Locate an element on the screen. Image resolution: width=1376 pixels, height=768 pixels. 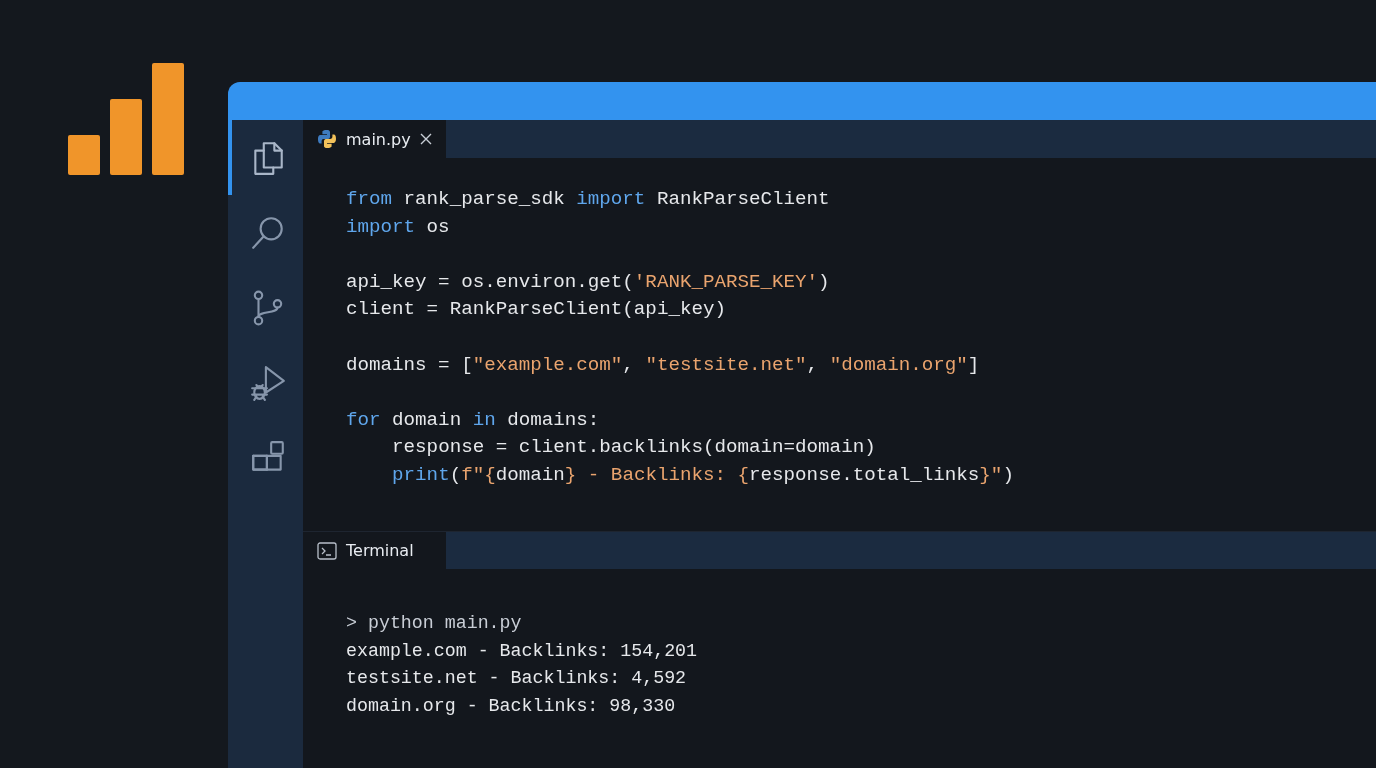
code-line: from rank_parse_sdk import RankParseClient is located at coordinates (588, 199).